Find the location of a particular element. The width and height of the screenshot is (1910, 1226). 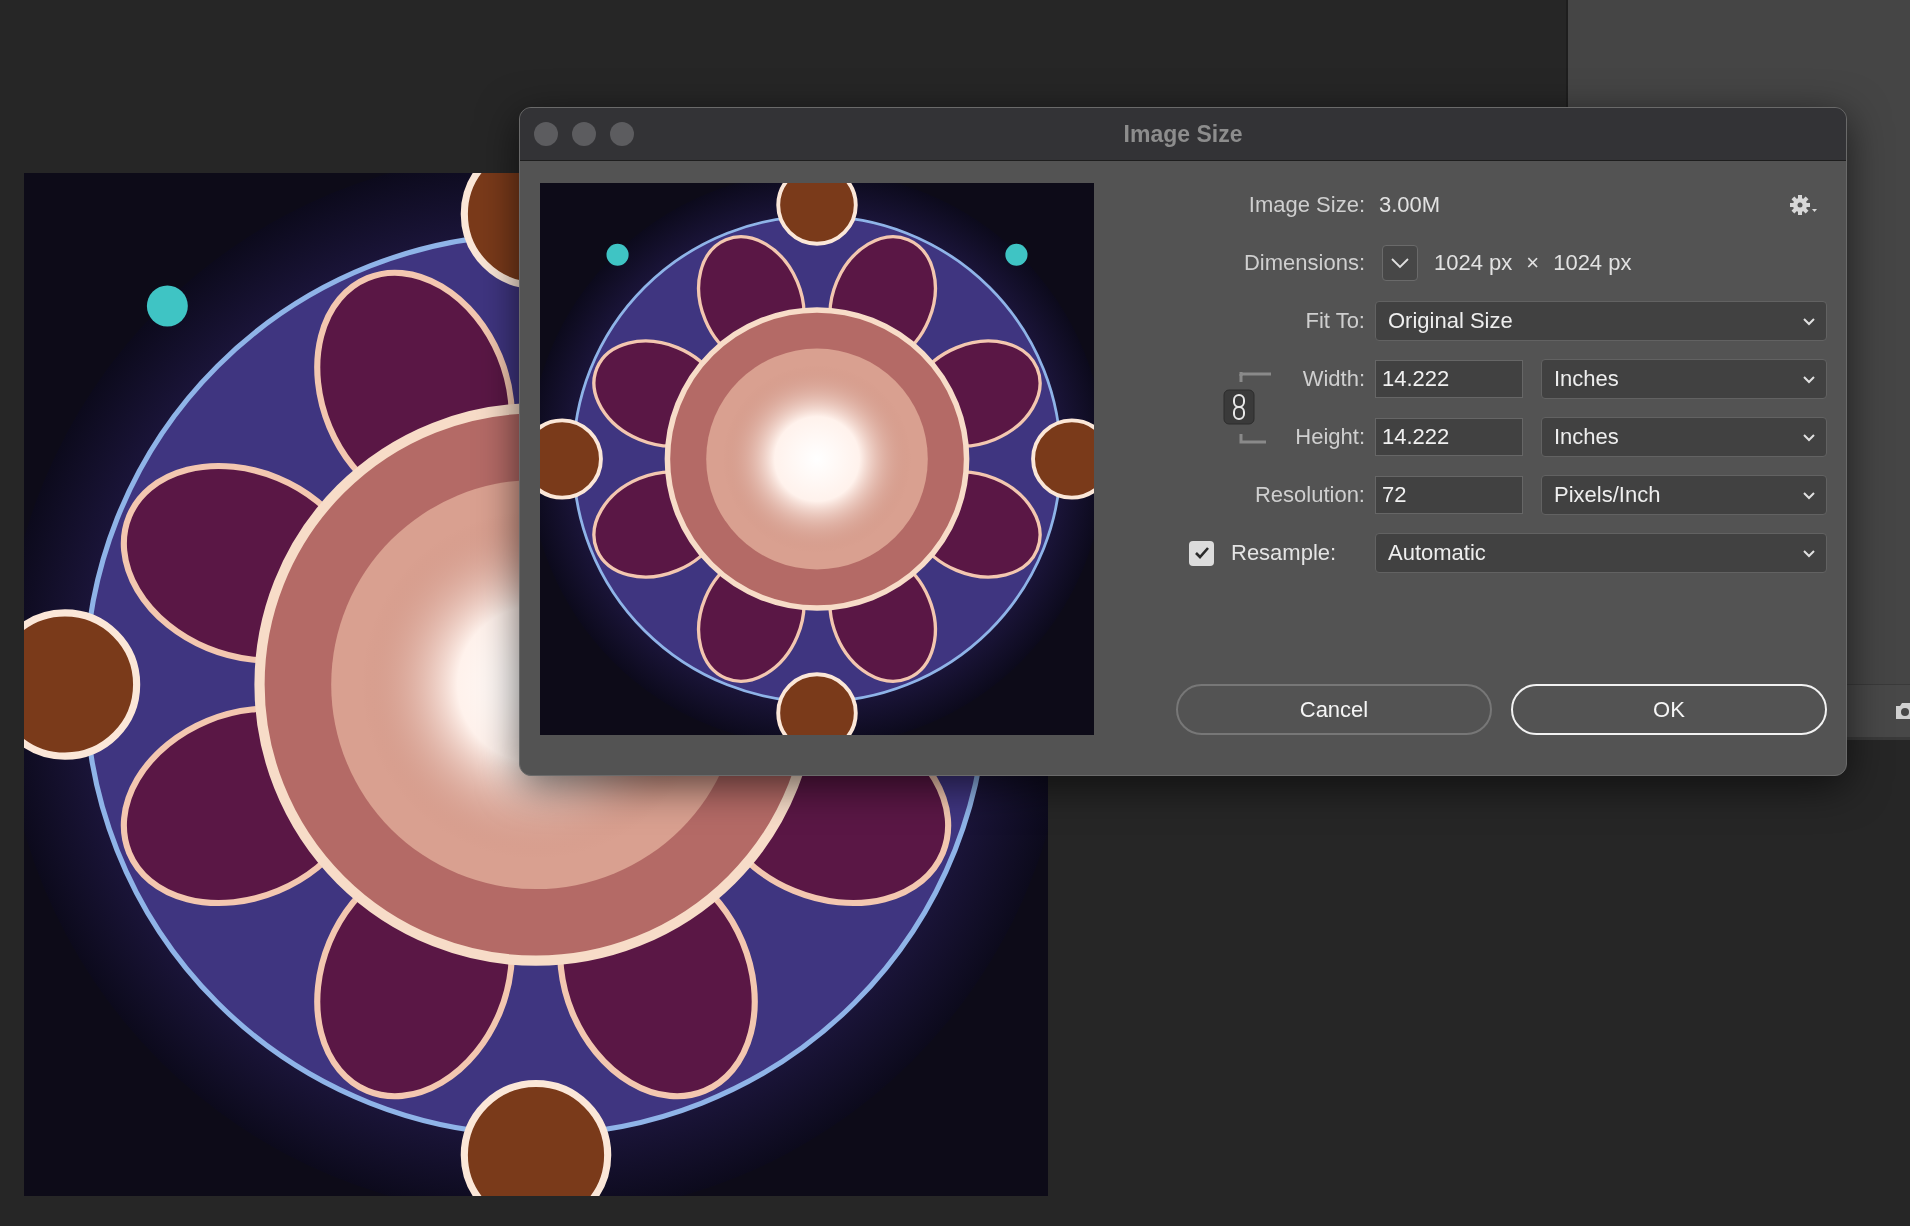

resample-checkbox is located at coordinates (1201, 553).